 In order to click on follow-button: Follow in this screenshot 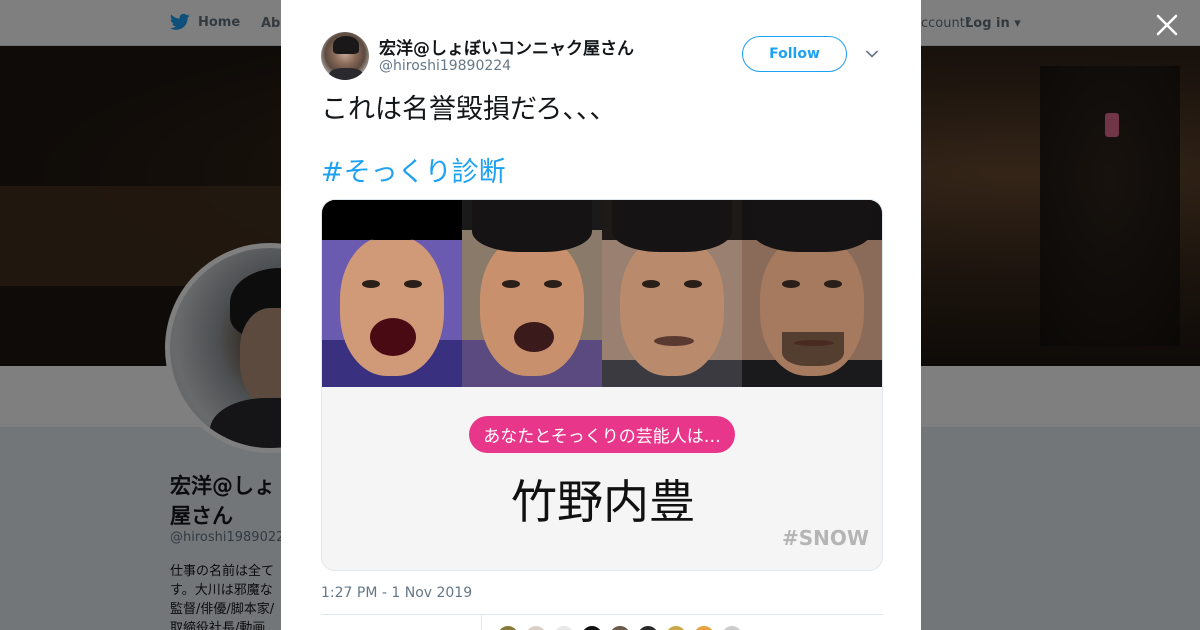, I will do `click(794, 54)`.